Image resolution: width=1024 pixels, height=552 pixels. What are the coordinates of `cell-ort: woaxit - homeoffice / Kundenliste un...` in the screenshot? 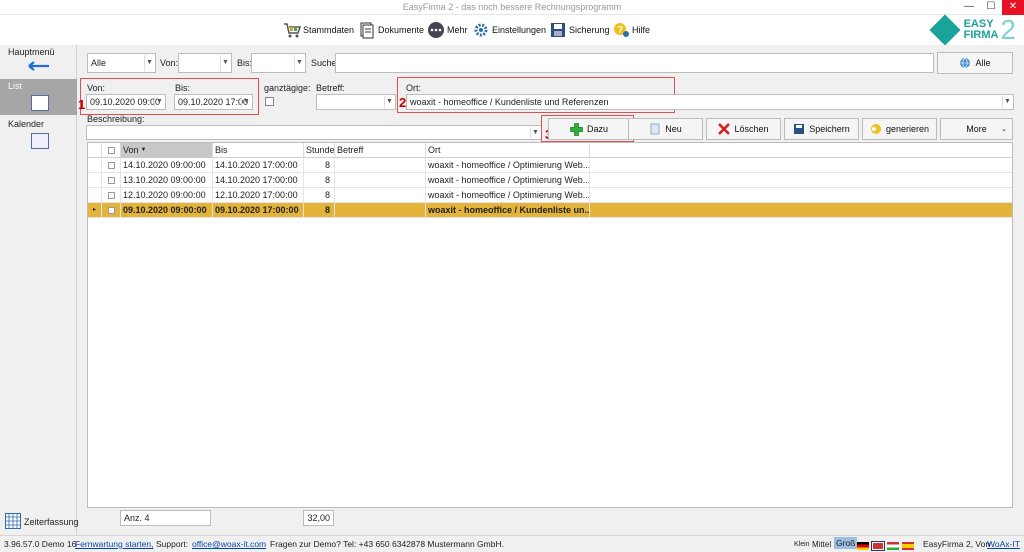 It's located at (508, 210).